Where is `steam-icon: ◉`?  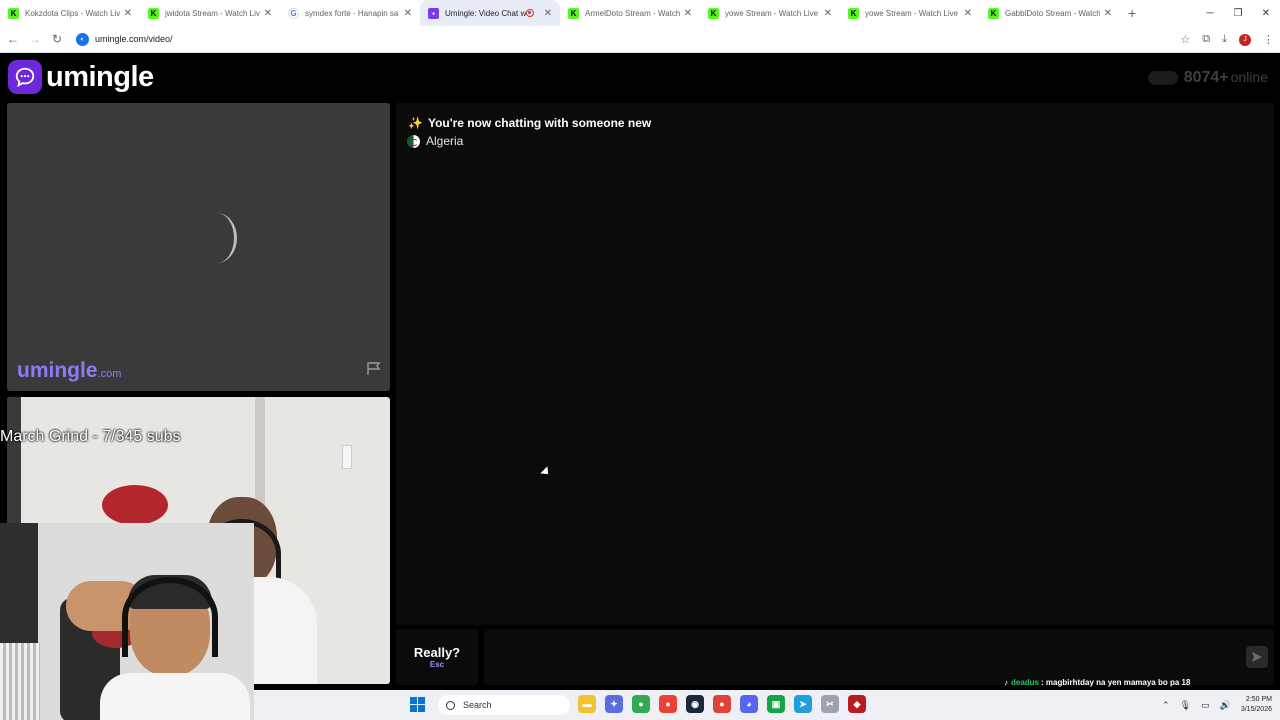 steam-icon: ◉ is located at coordinates (695, 704).